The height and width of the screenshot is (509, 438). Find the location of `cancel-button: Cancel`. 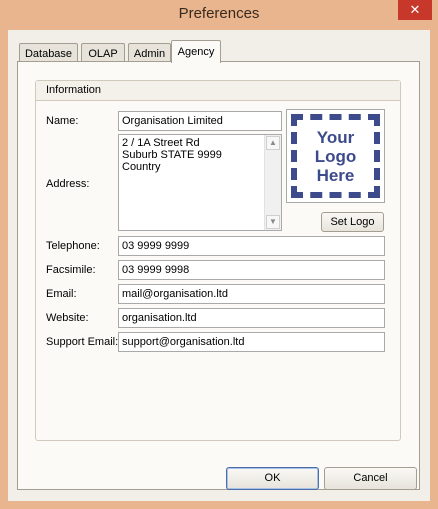

cancel-button: Cancel is located at coordinates (370, 478).